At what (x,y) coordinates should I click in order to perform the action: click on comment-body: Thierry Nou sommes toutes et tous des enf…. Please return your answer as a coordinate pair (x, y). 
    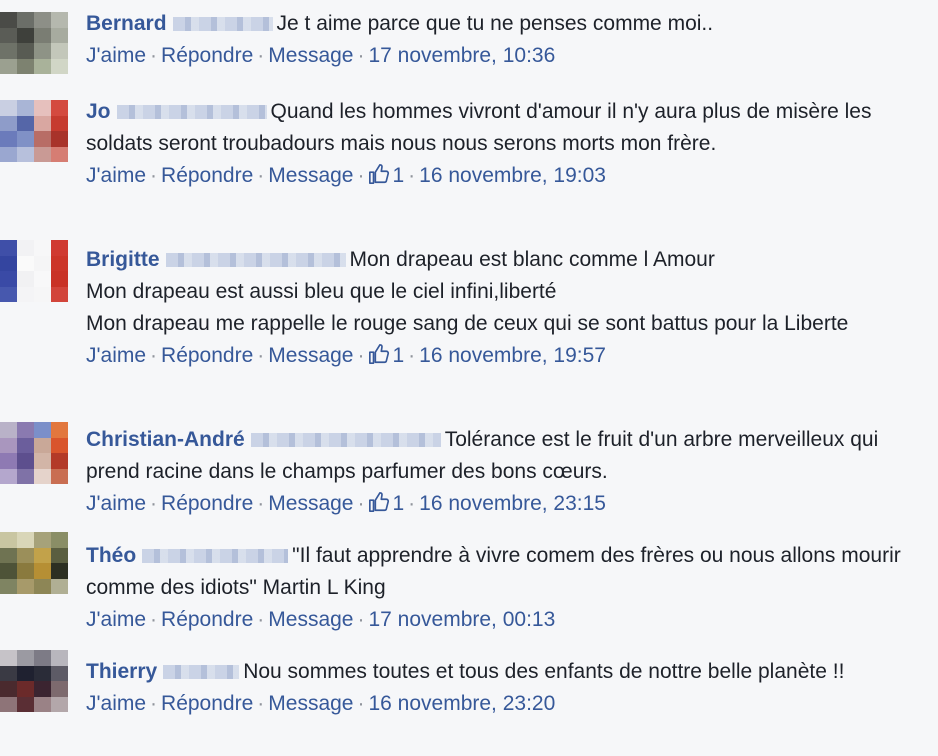
    Looking at the image, I should click on (507, 672).